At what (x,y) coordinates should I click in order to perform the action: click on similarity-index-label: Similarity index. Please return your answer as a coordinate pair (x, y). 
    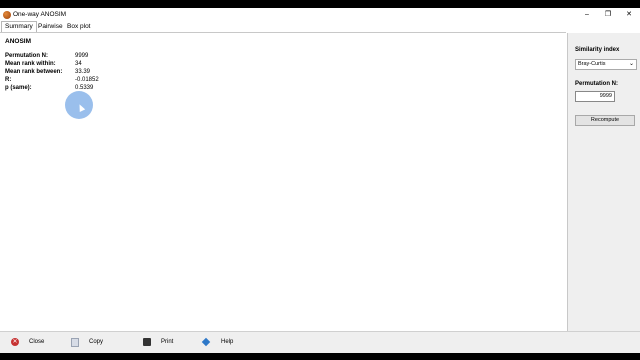
    Looking at the image, I should click on (597, 50).